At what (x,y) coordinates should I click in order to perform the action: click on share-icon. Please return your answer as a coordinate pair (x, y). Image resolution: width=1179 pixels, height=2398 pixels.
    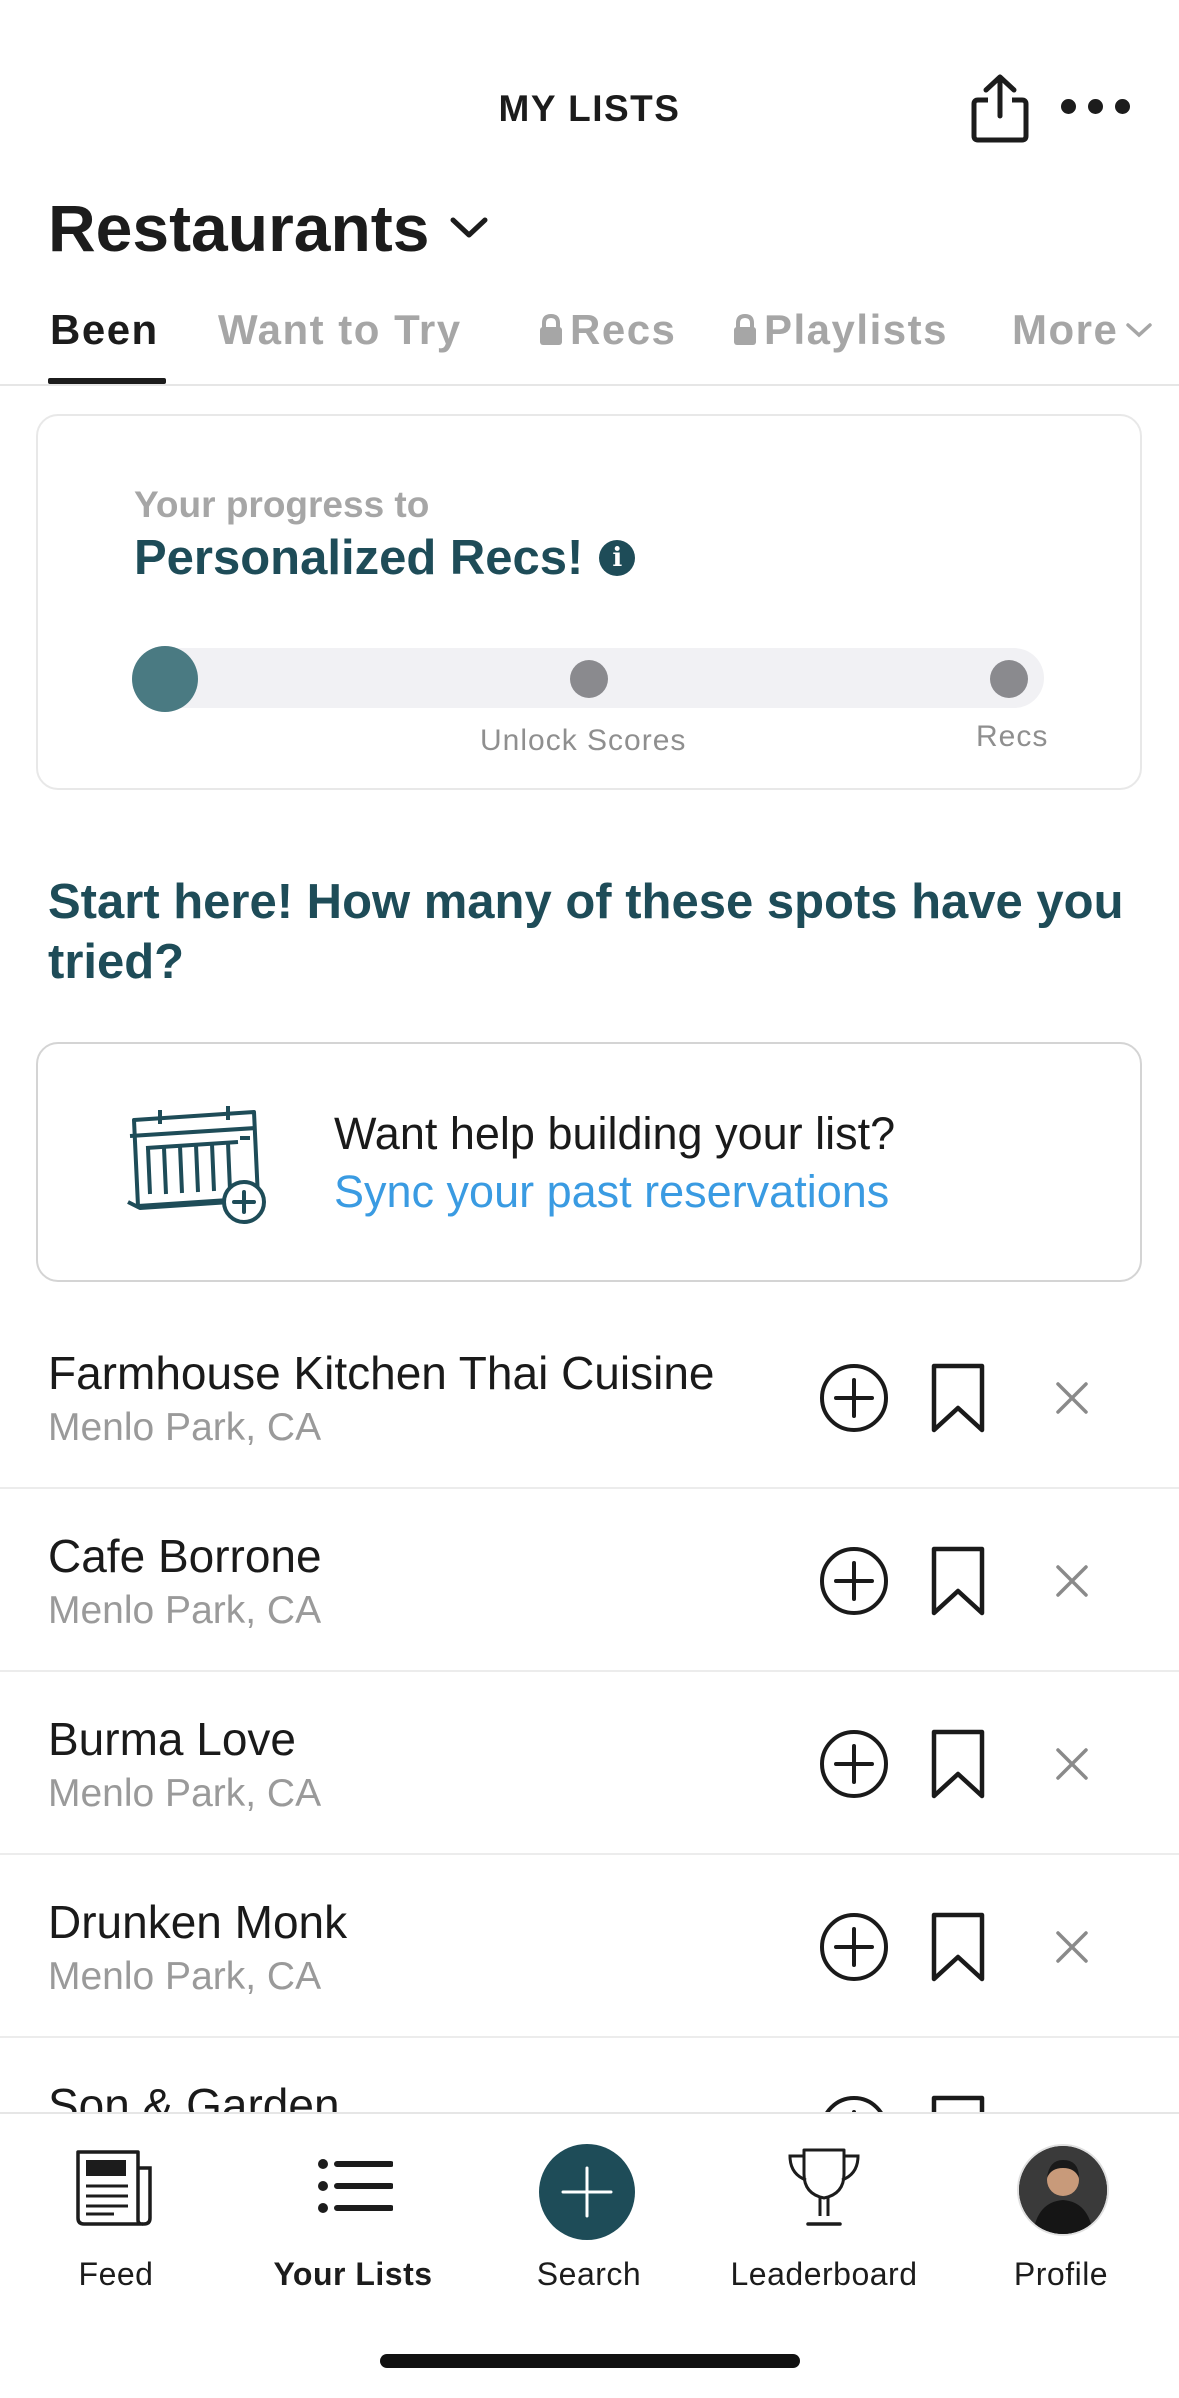
    Looking at the image, I should click on (1000, 108).